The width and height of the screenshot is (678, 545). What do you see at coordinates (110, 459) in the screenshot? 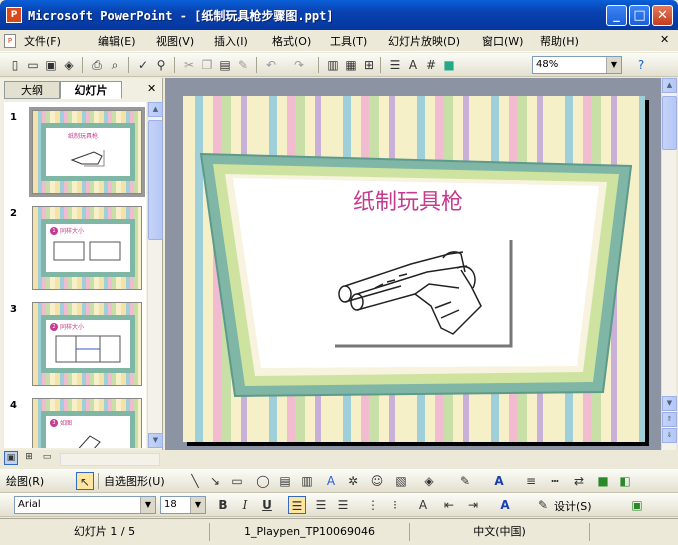
I see `pane-horizontal-scrollbar` at bounding box center [110, 459].